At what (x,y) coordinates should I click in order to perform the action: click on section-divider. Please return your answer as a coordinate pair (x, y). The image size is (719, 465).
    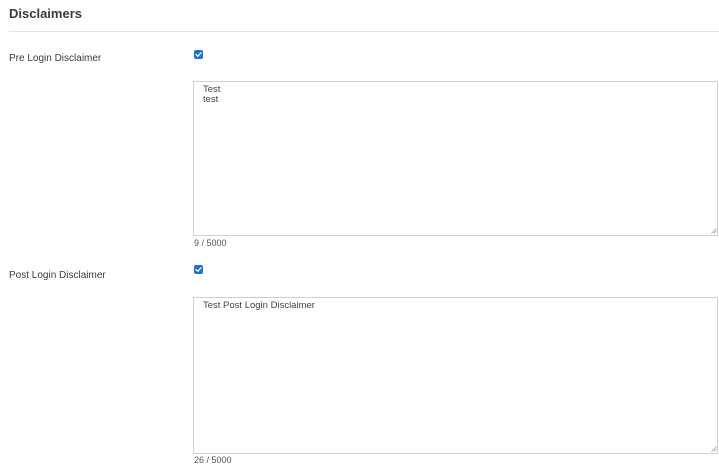
    Looking at the image, I should click on (364, 31).